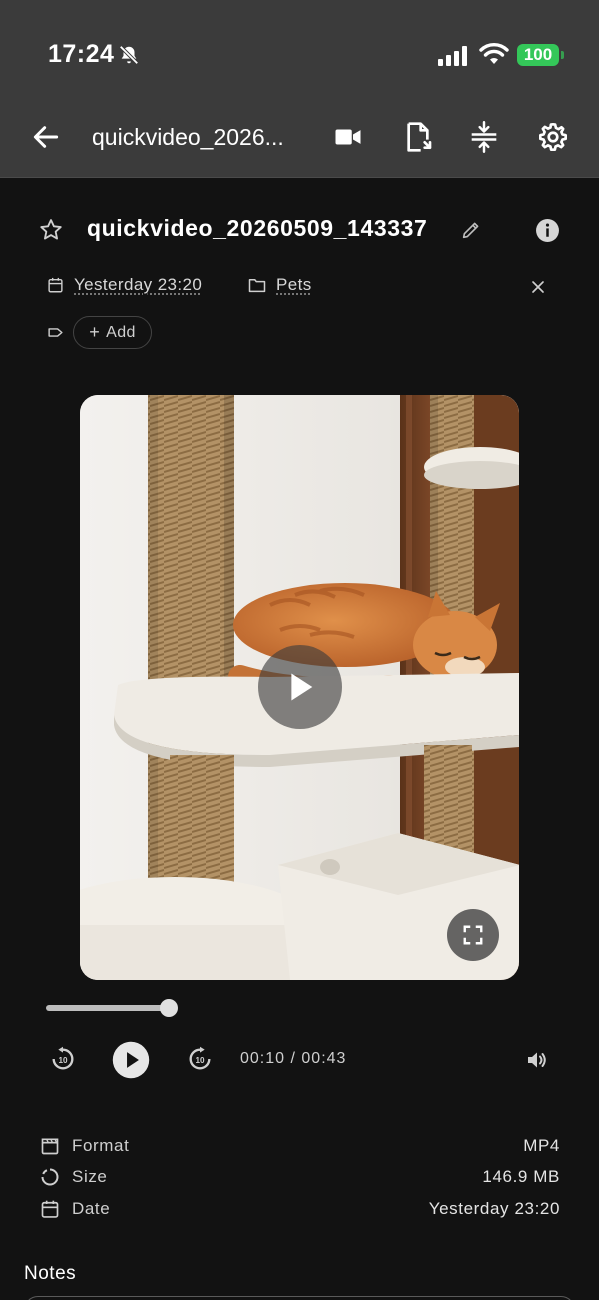  I want to click on play-icon, so click(302, 687).